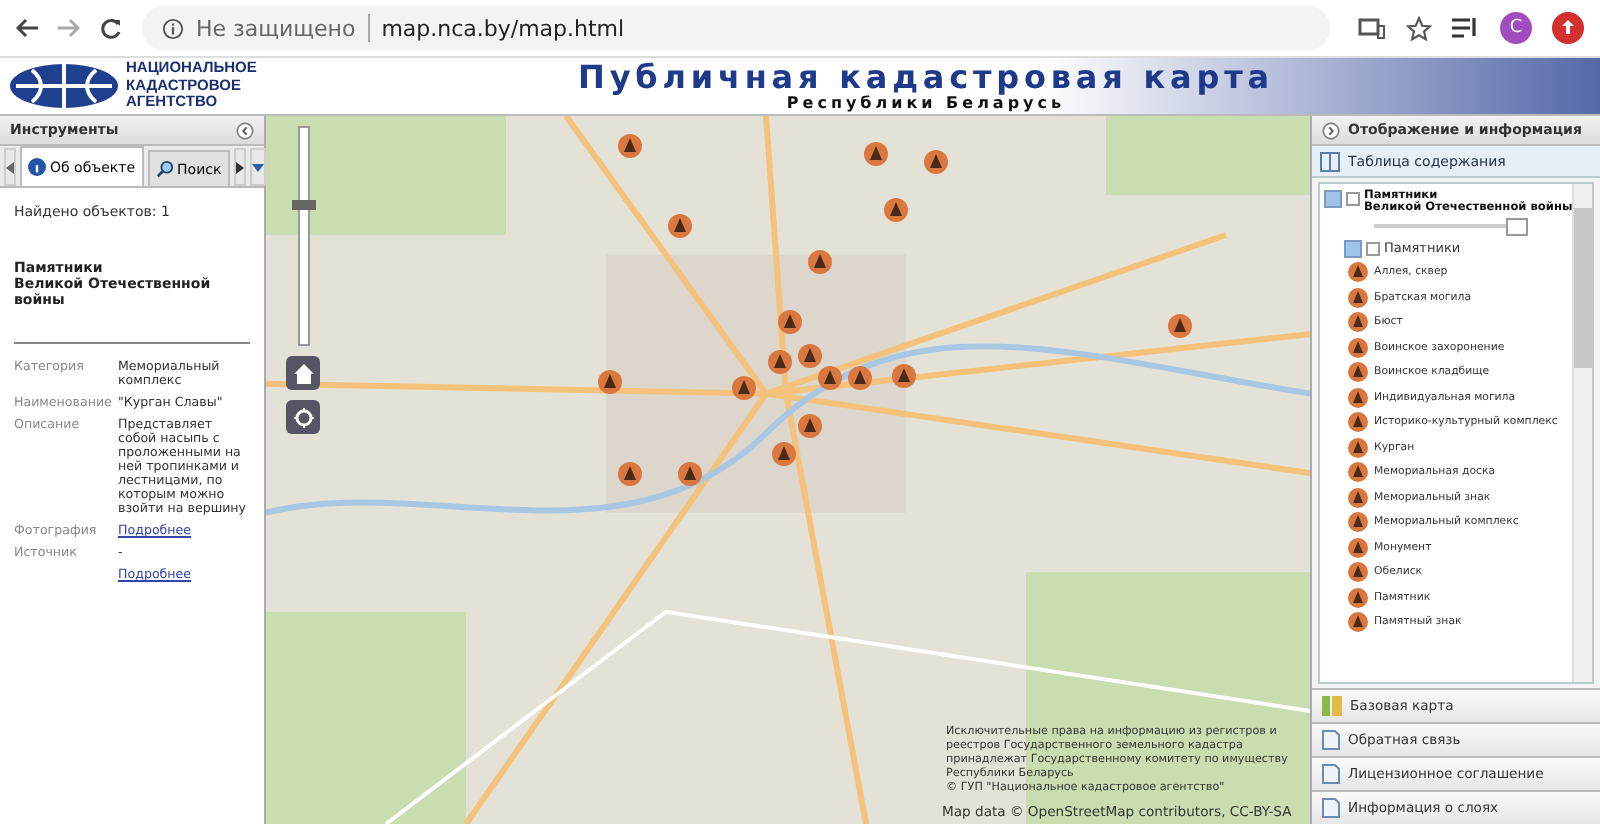  What do you see at coordinates (1353, 249) in the screenshot?
I see `sublayer-checkbox` at bounding box center [1353, 249].